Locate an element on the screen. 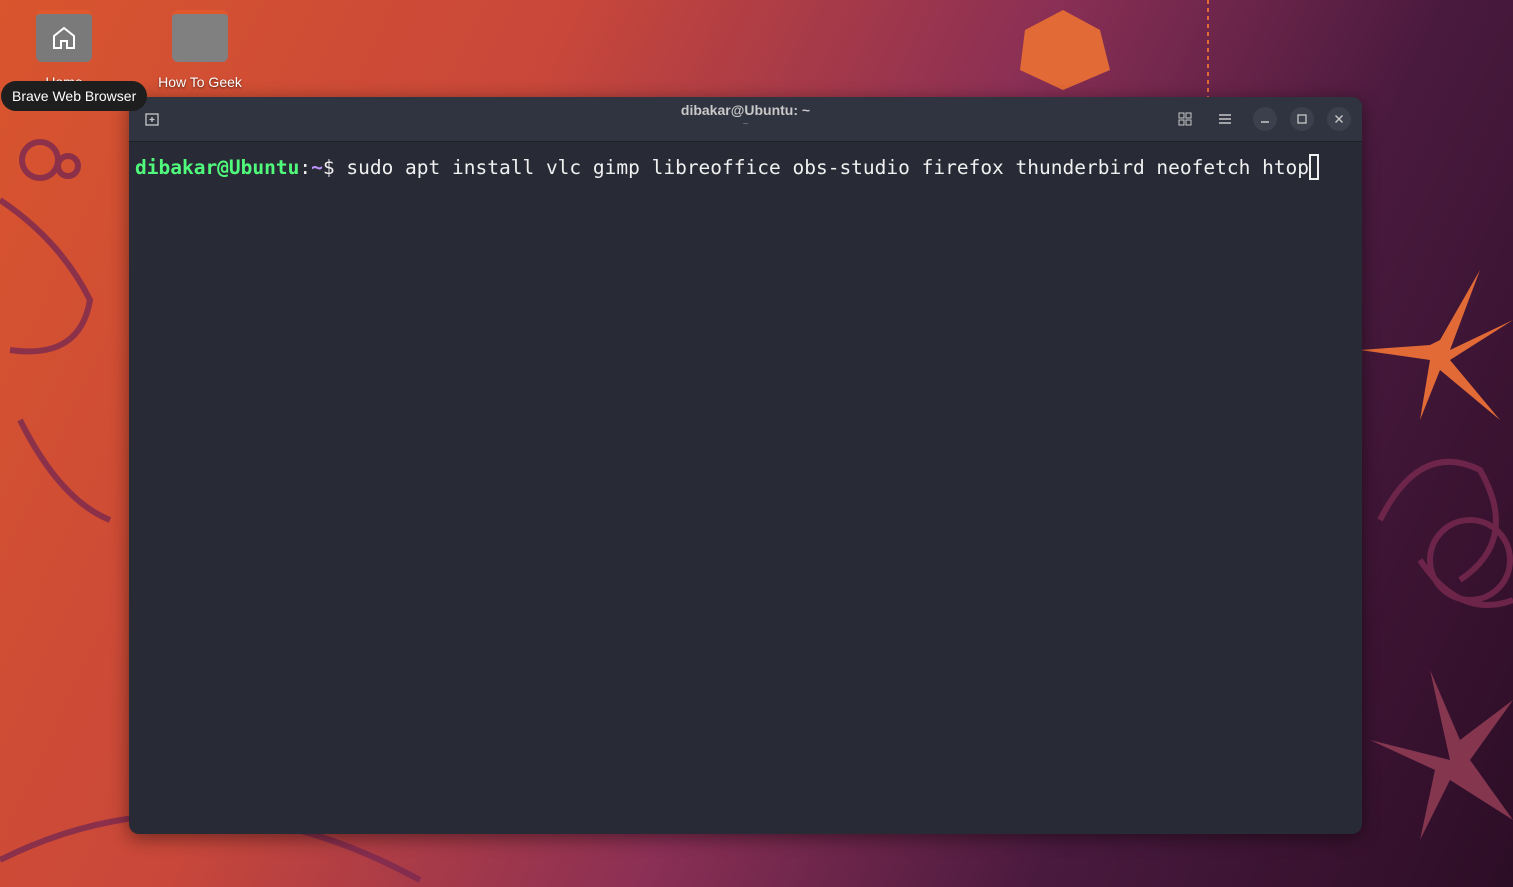  menu-button is located at coordinates (1225, 119).